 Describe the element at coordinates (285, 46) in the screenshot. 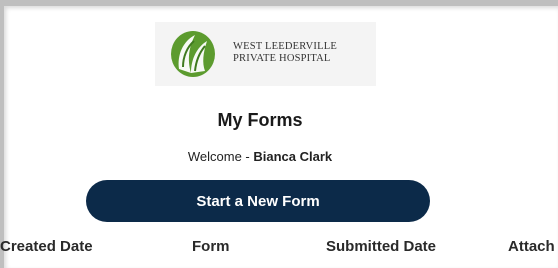

I see `logo-line-1: WEST LEEDERVILLE` at that location.